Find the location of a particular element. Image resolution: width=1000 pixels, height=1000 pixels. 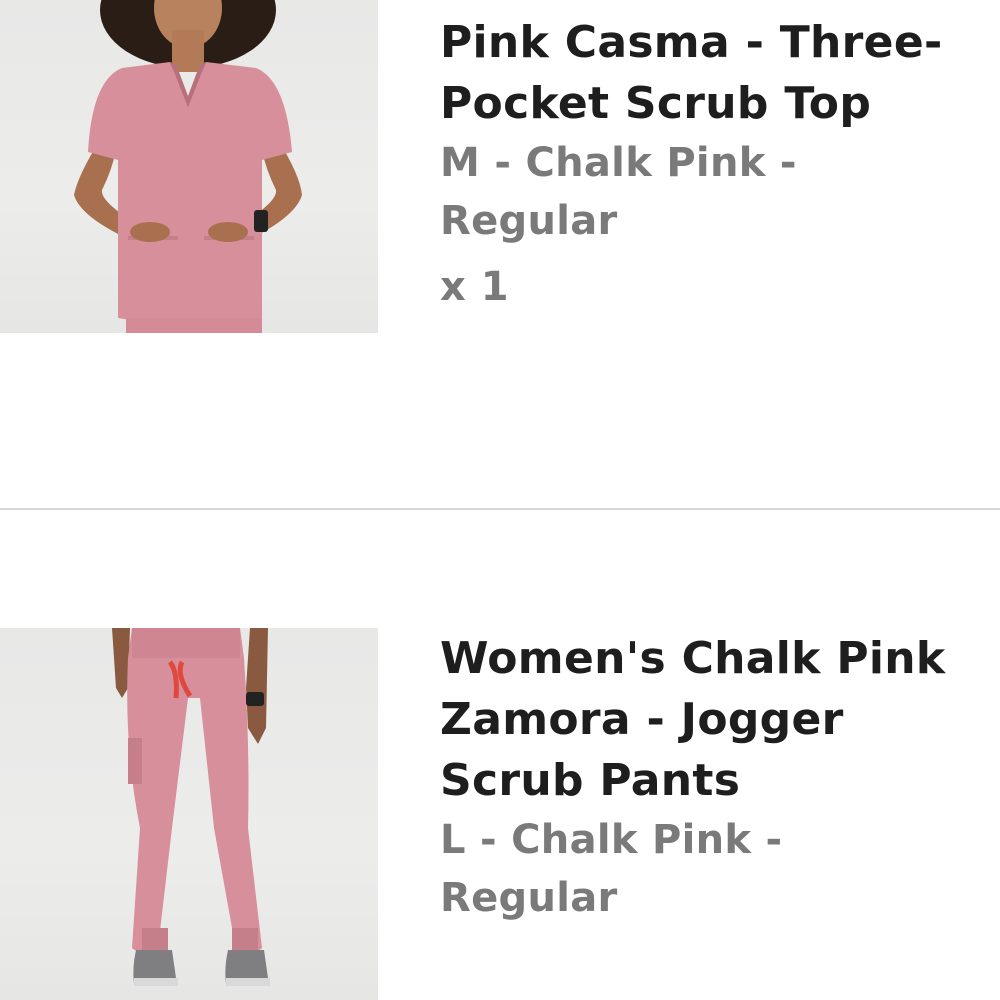

product-variant: L - Chalk Pink - Regular is located at coordinates (611, 869).